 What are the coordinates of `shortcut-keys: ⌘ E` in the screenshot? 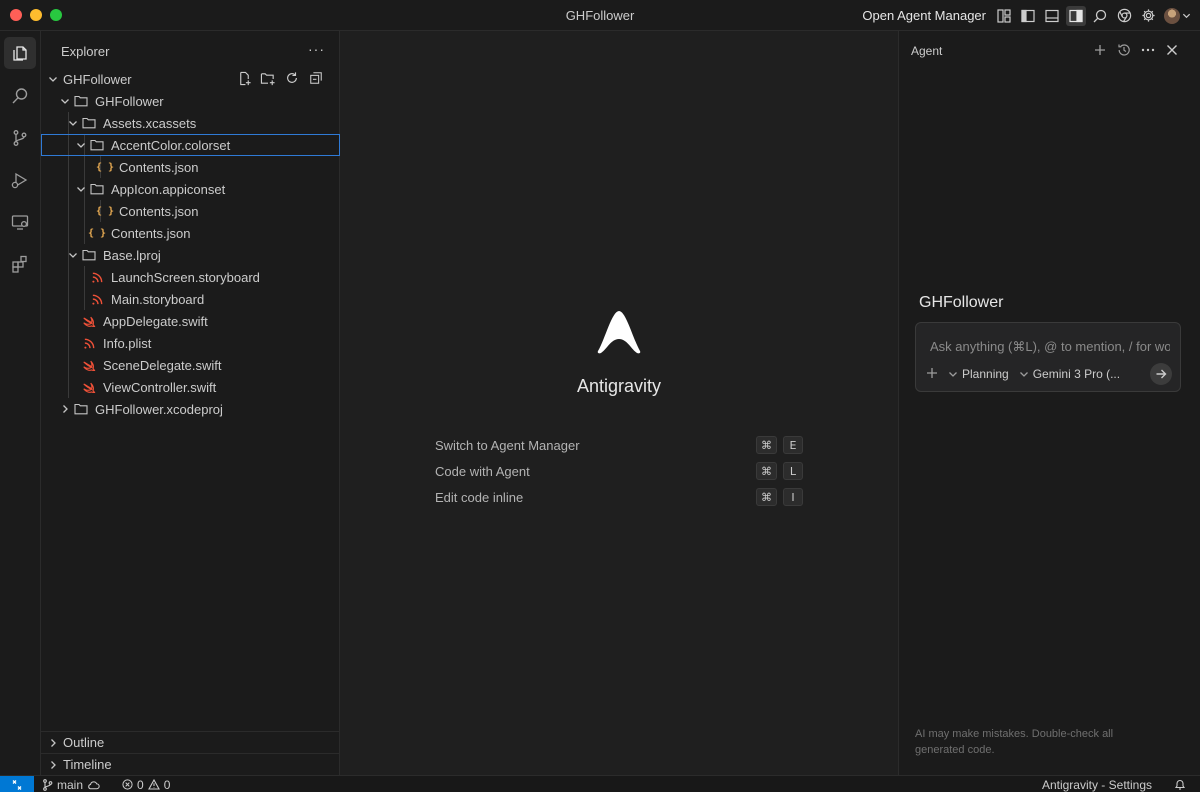 It's located at (779, 445).